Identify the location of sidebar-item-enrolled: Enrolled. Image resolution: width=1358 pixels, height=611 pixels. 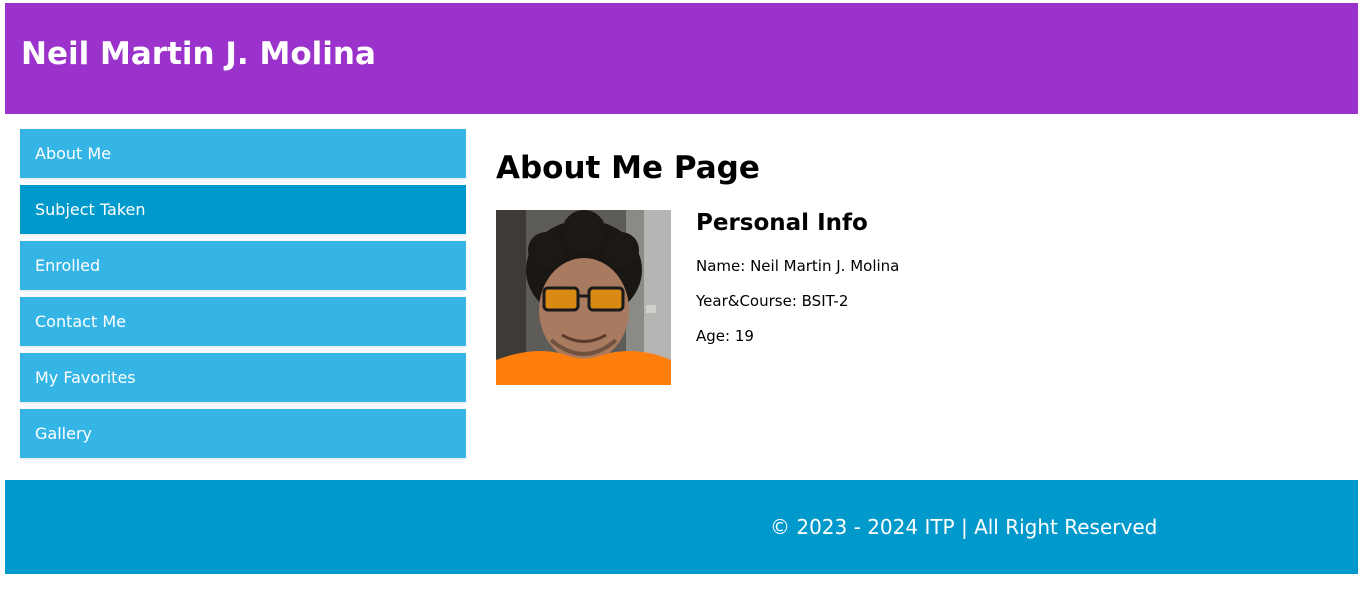
(243, 265).